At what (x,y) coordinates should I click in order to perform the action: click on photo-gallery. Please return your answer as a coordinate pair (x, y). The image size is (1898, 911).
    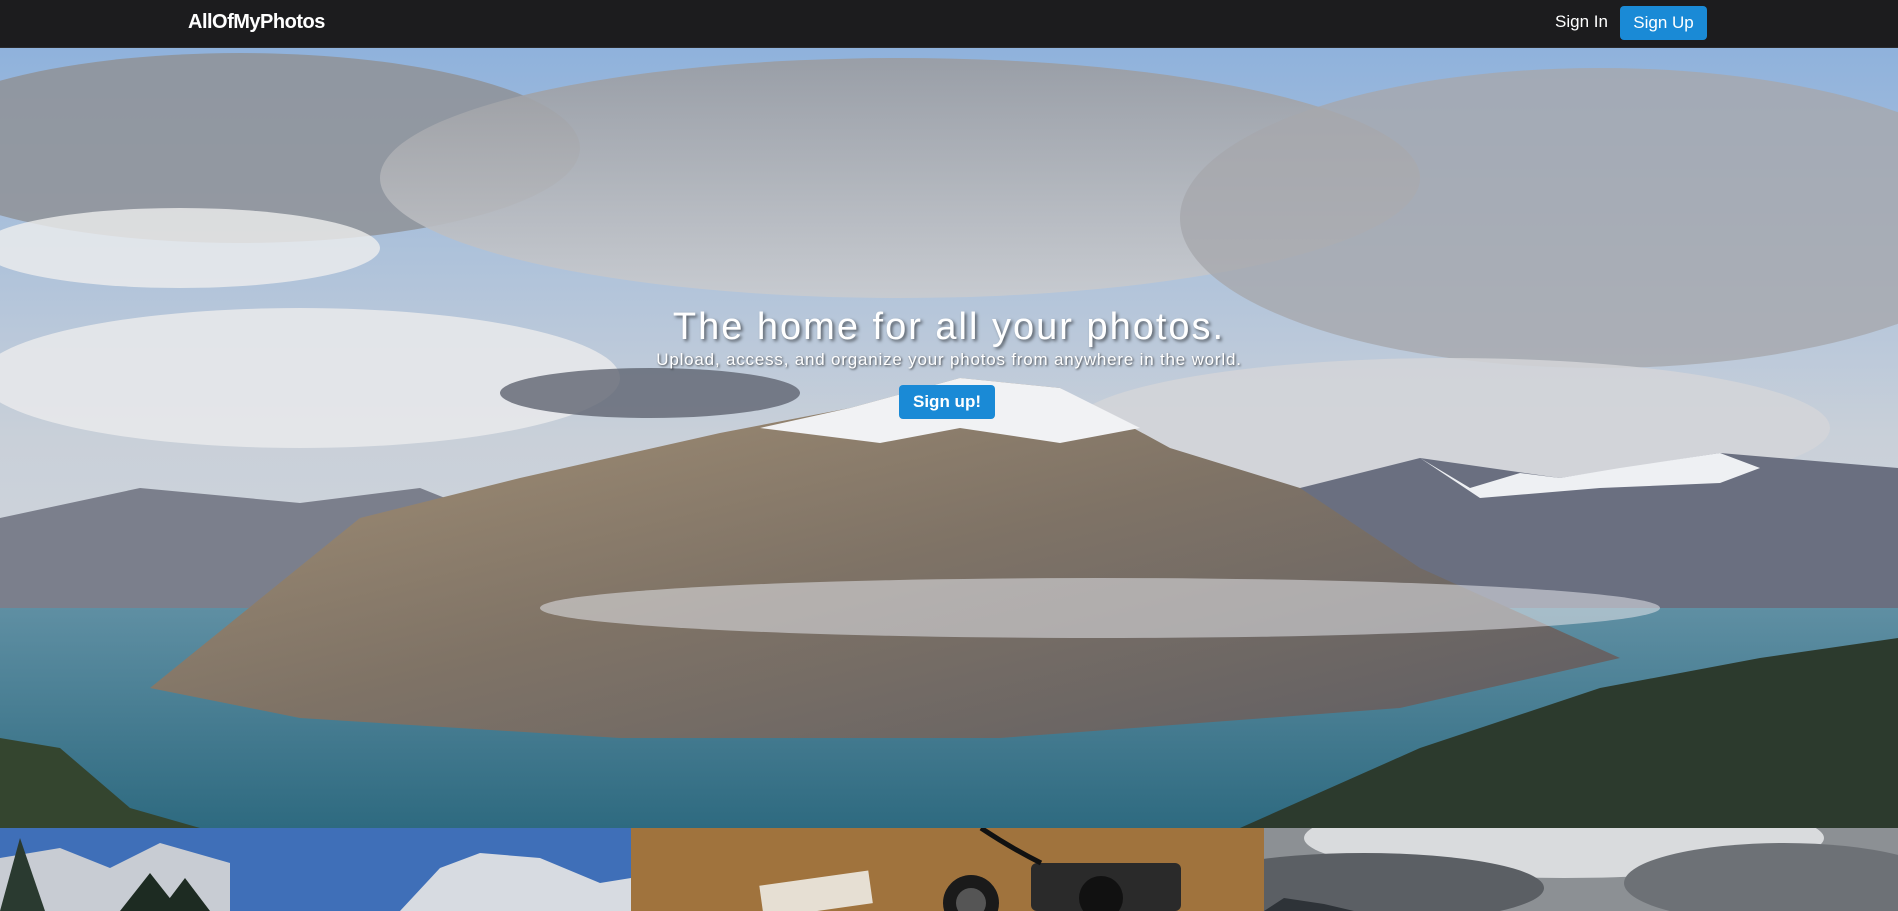
    Looking at the image, I should click on (949, 869).